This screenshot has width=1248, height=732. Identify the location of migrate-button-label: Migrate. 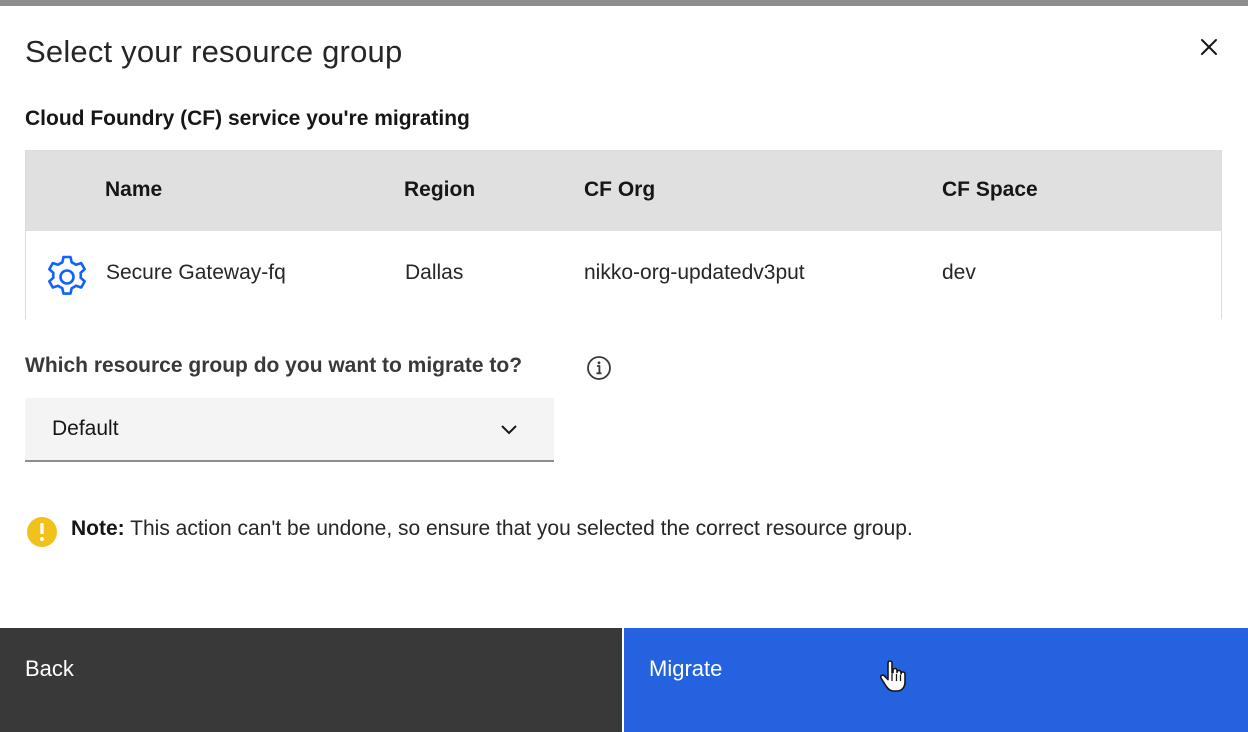
(686, 668).